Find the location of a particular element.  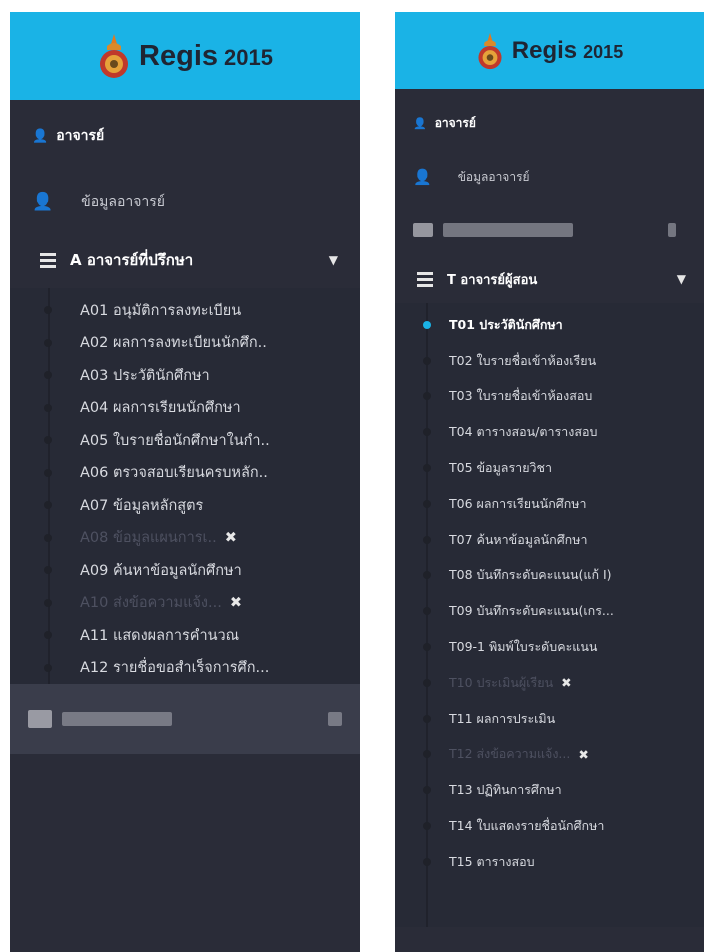

submenu-item: A09 ค้นหาข้อมูลนักศึกษา is located at coordinates (185, 570).